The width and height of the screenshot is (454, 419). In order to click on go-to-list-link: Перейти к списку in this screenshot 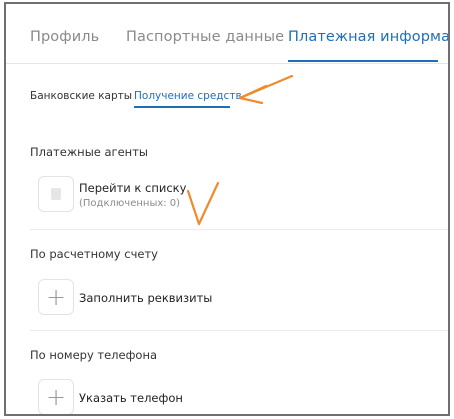, I will do `click(132, 188)`.